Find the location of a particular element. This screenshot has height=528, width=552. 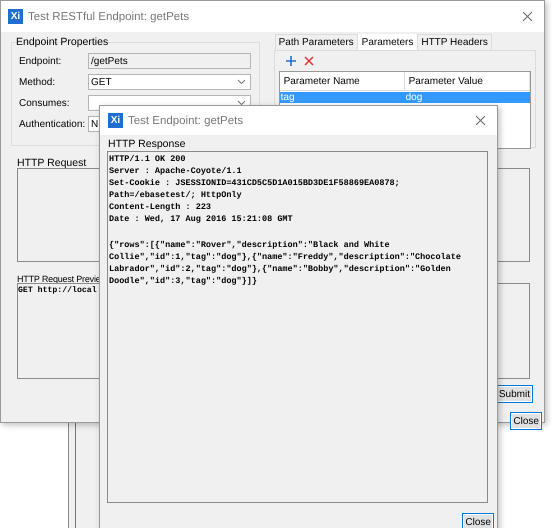

column-header: Parameter Name is located at coordinates (342, 81).